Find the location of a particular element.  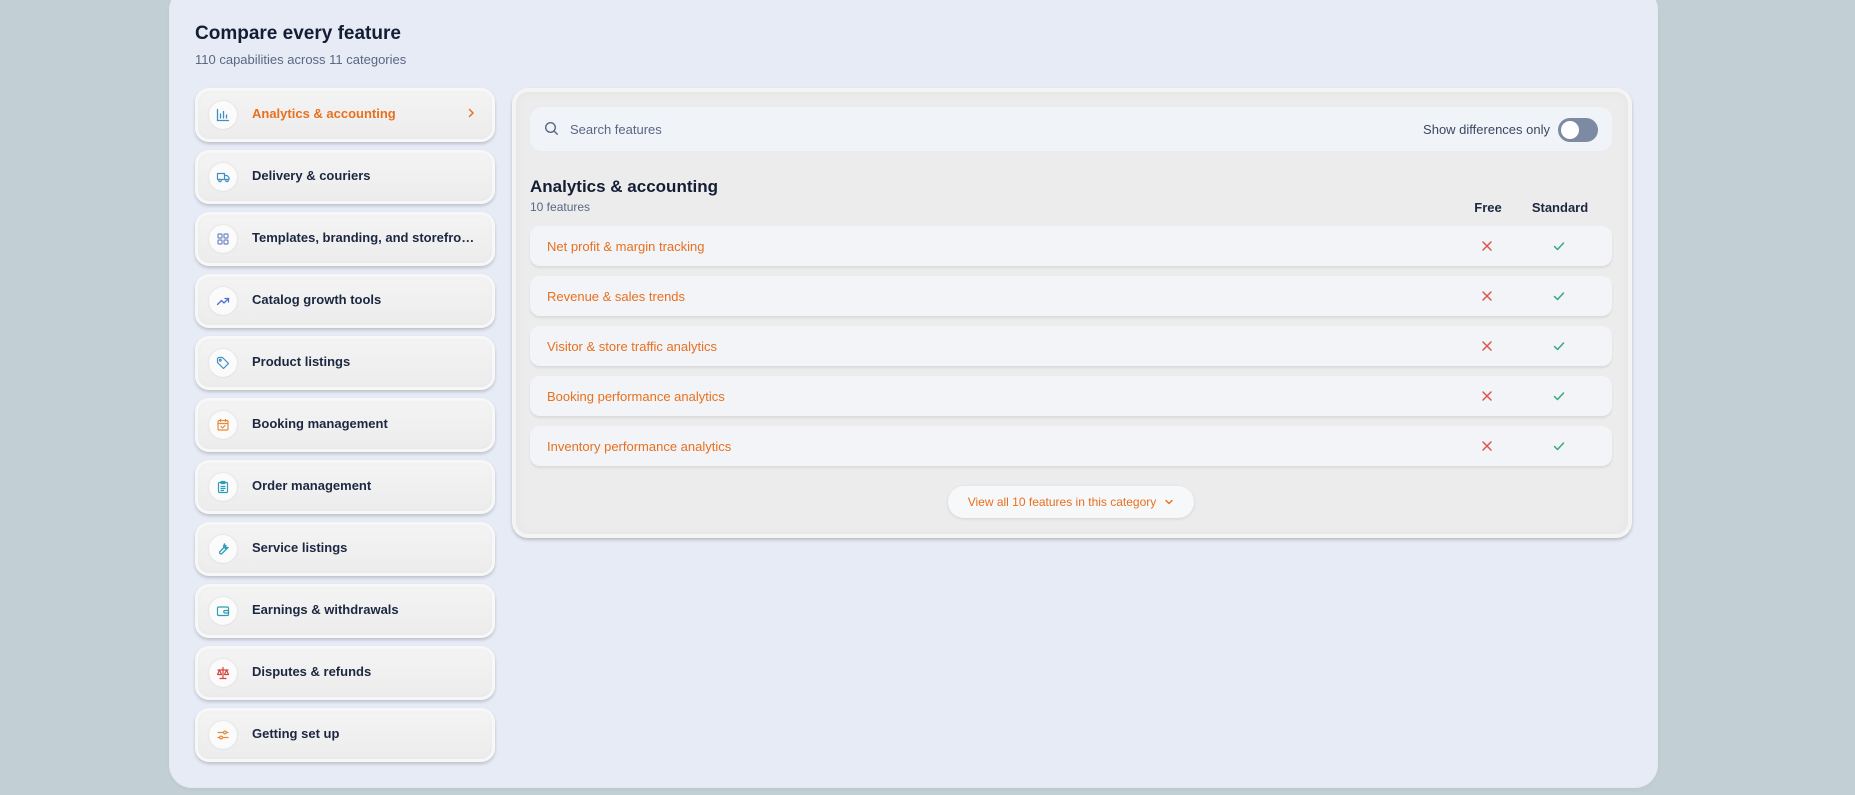

chevron-right-icon is located at coordinates (471, 115).